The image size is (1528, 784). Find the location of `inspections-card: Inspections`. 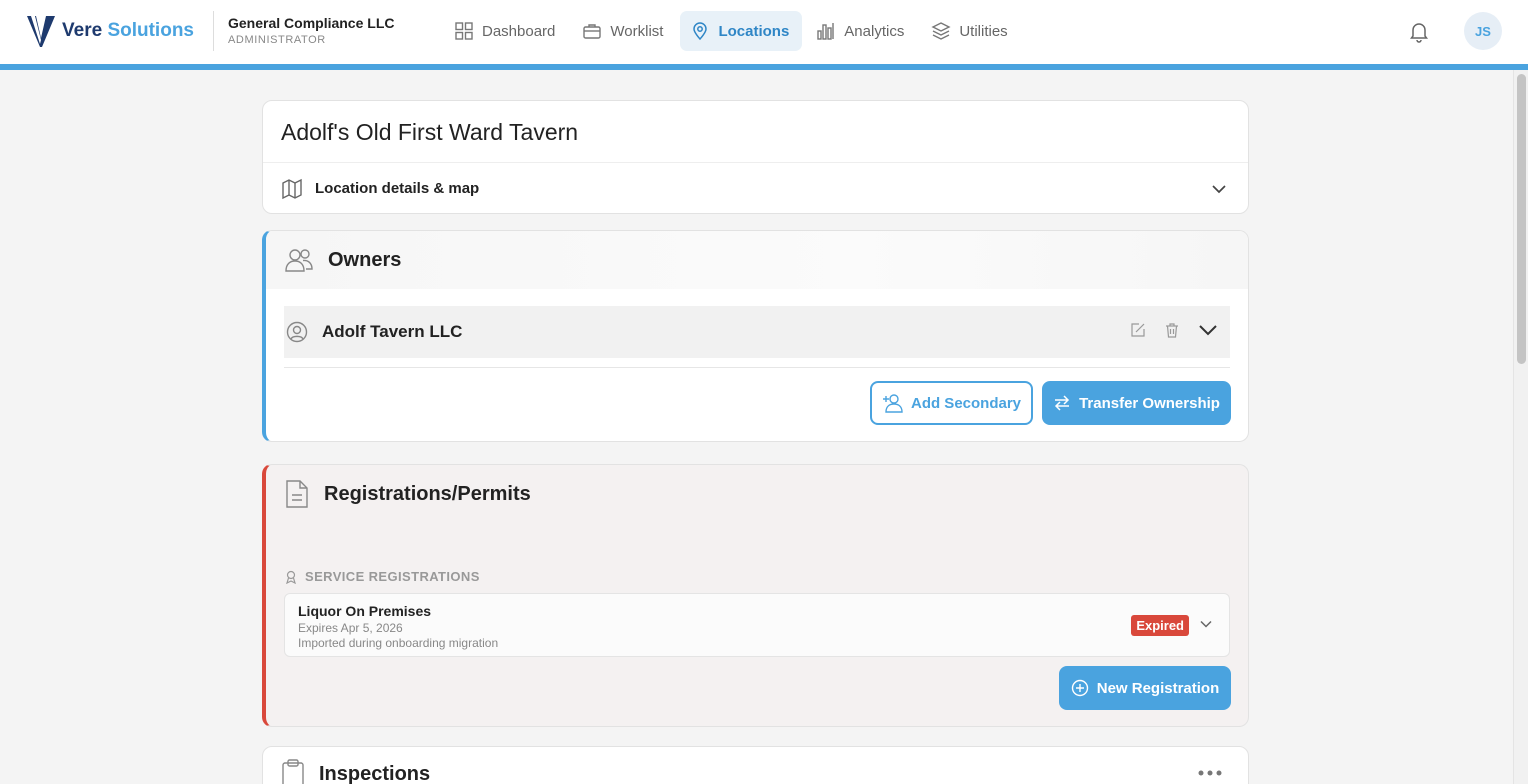

inspections-card: Inspections is located at coordinates (755, 765).